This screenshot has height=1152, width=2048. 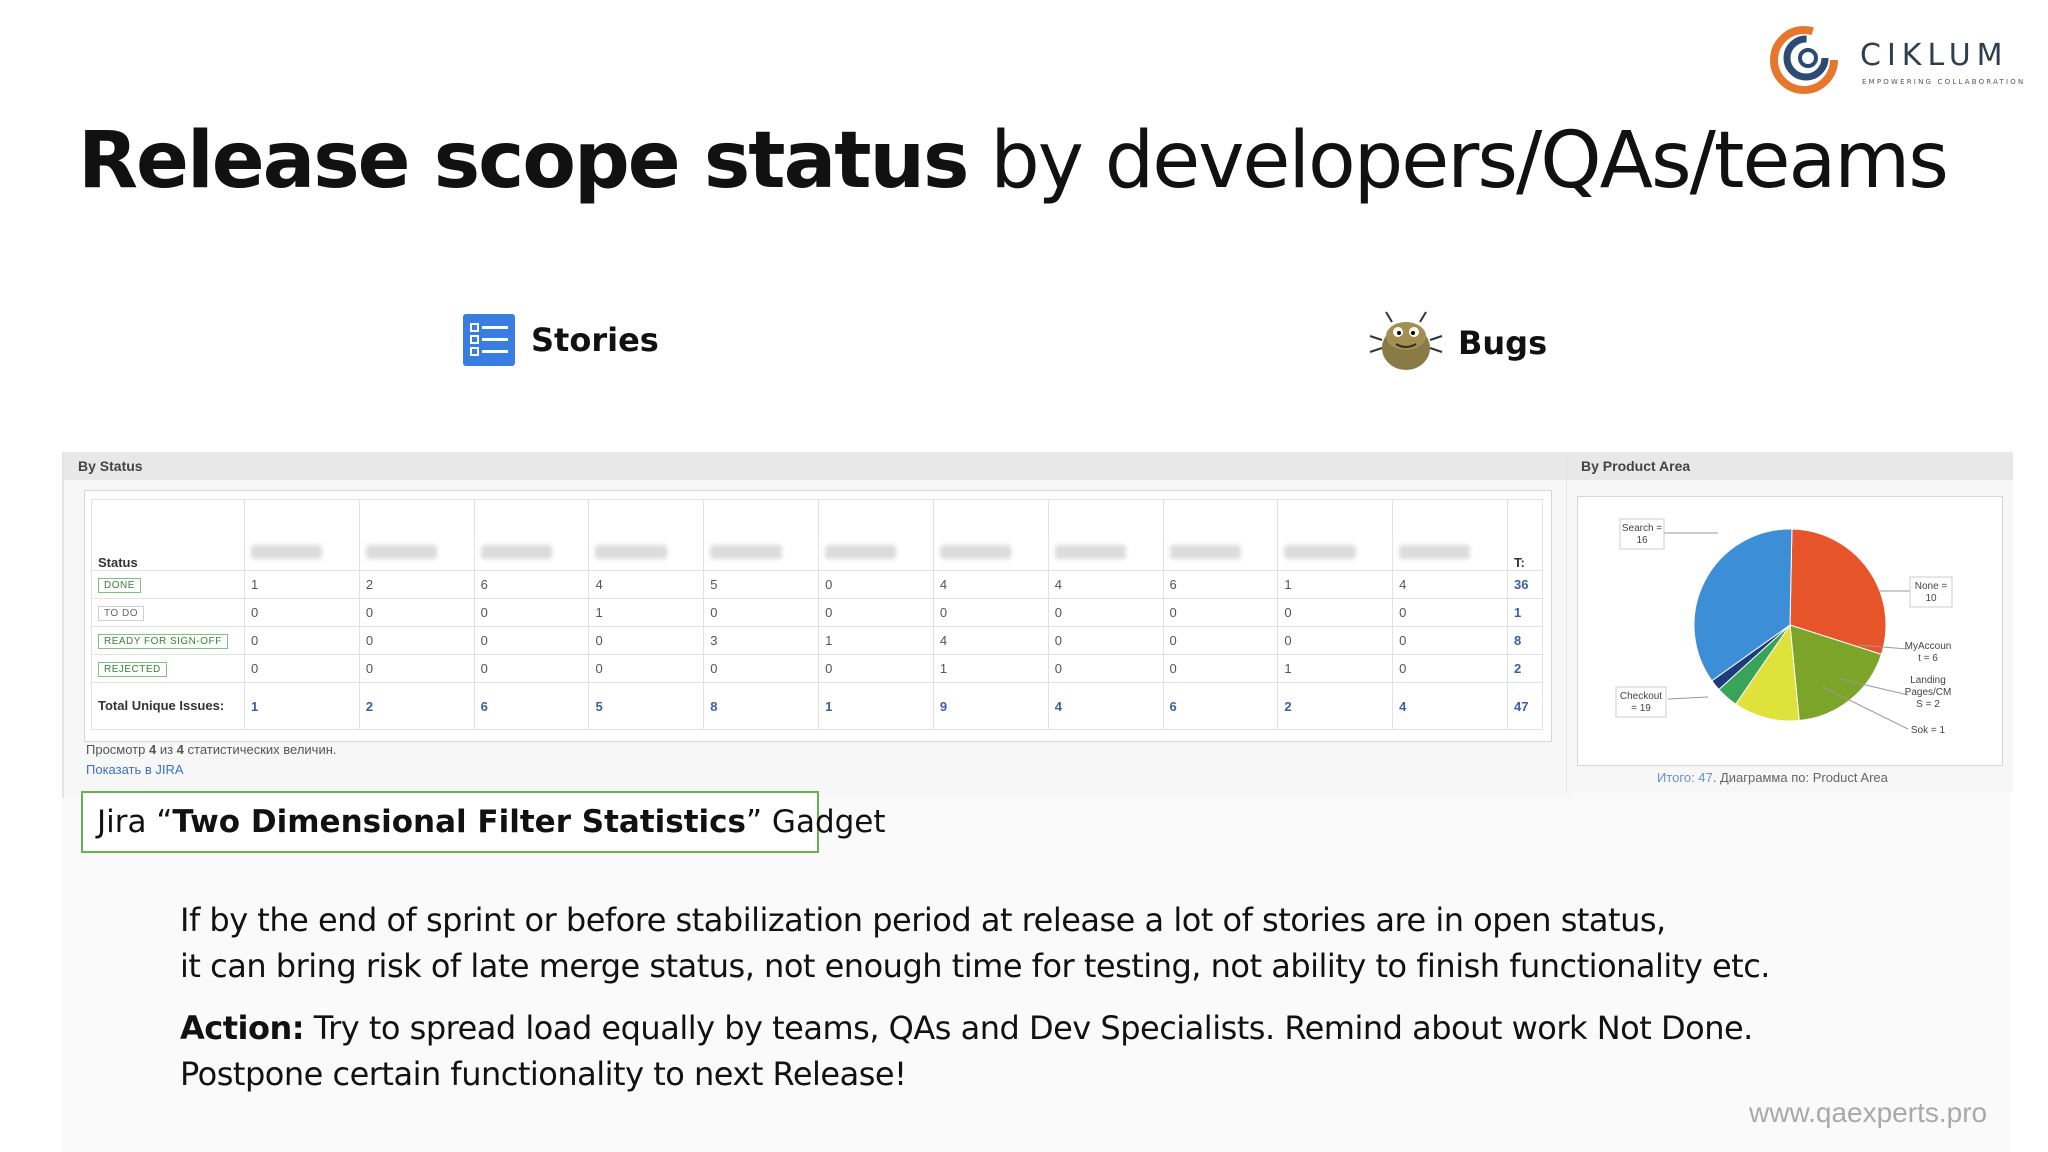 I want to click on ciklum-logo: CIKLUM EMPOWERING COLLABORATION, so click(x=1900, y=59).